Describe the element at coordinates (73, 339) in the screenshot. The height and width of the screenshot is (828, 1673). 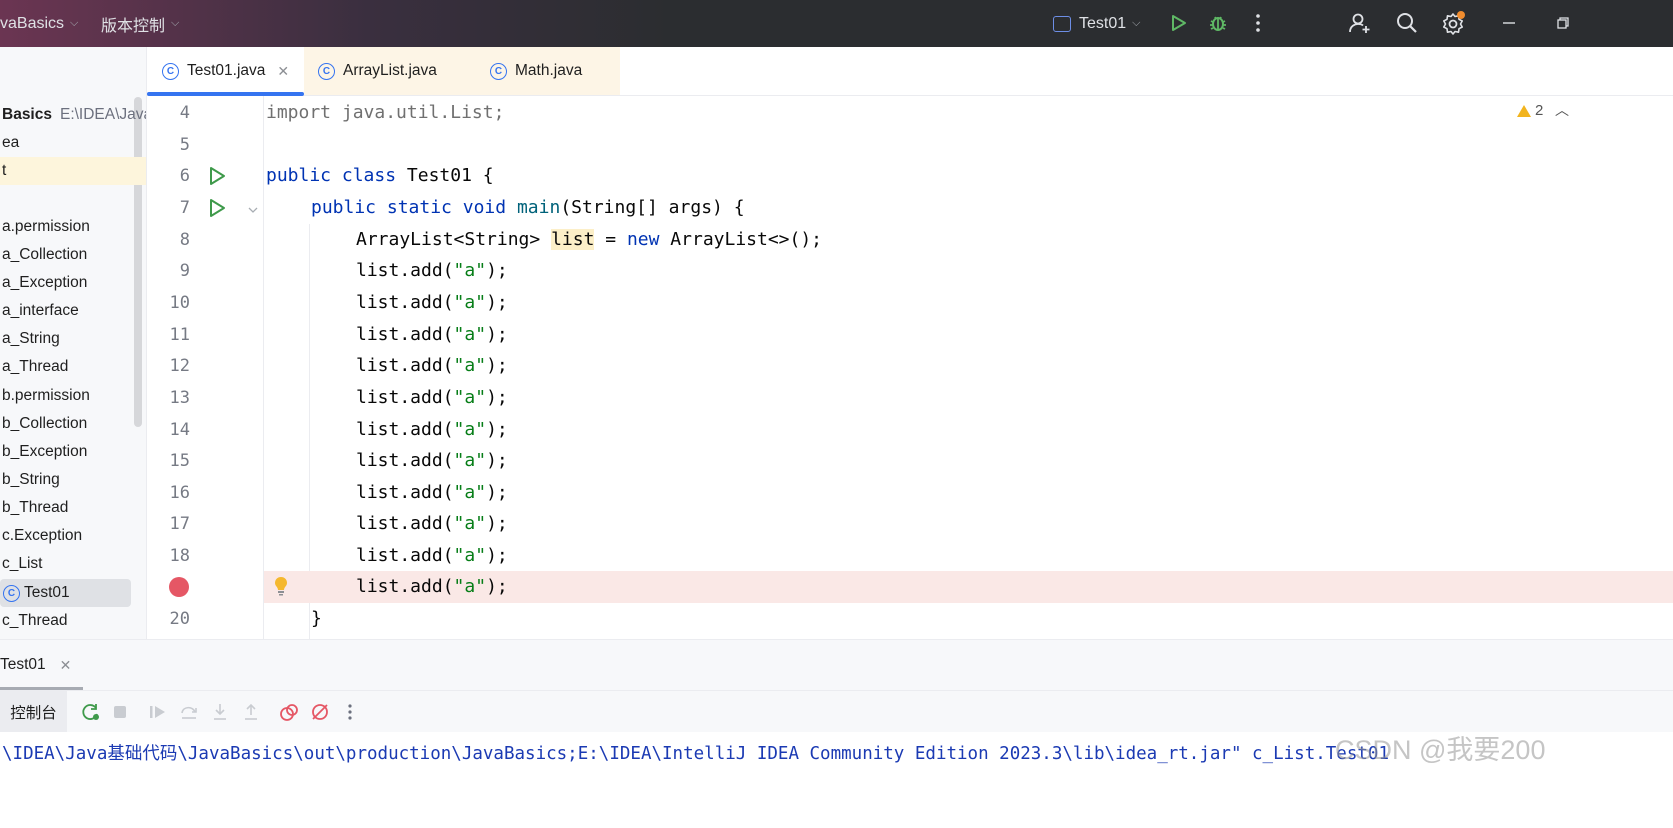
I see `tree-item: a_String` at that location.